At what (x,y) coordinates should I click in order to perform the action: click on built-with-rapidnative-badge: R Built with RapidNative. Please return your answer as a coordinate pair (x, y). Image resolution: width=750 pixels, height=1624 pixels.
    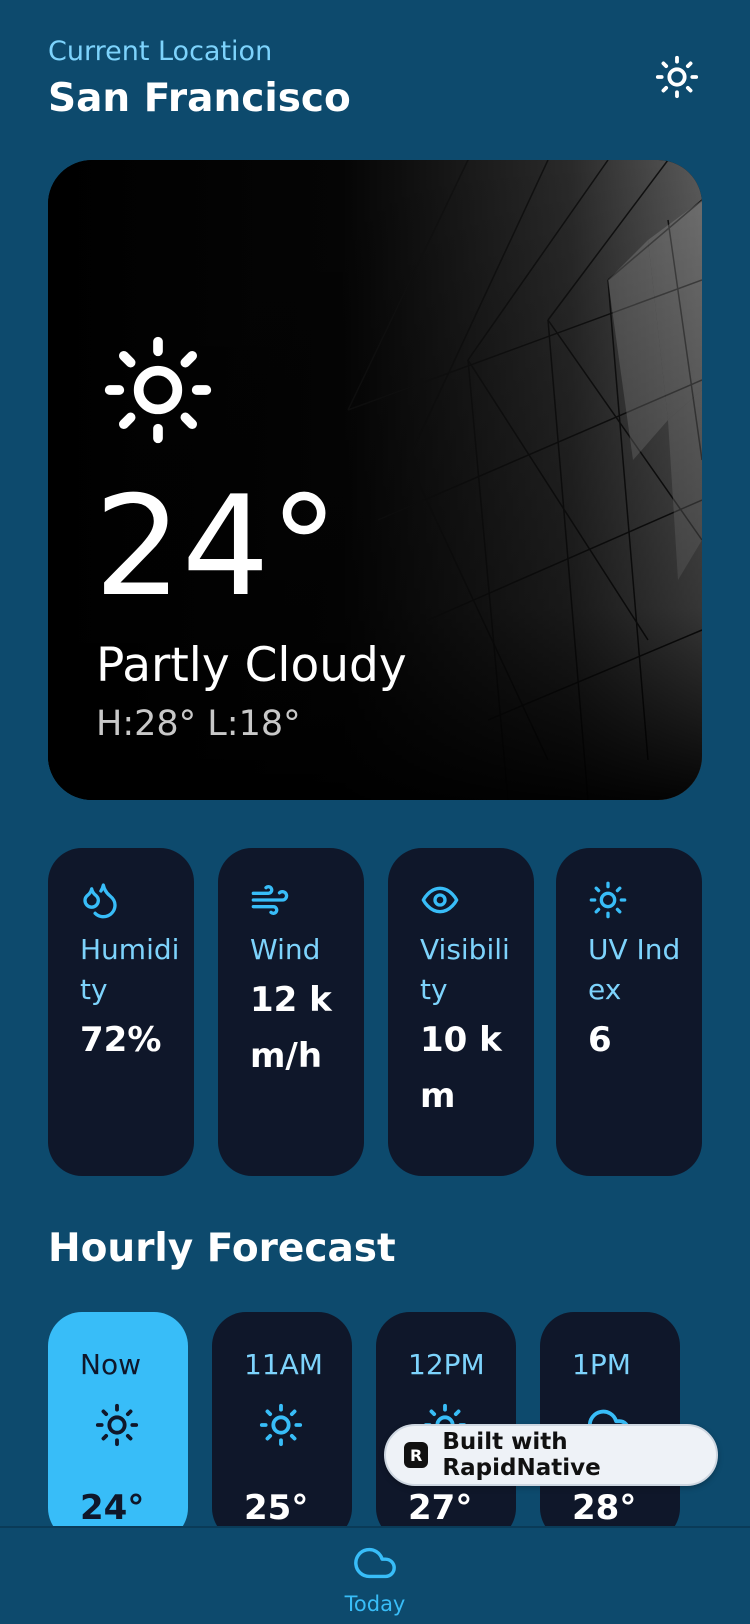
    Looking at the image, I should click on (551, 1455).